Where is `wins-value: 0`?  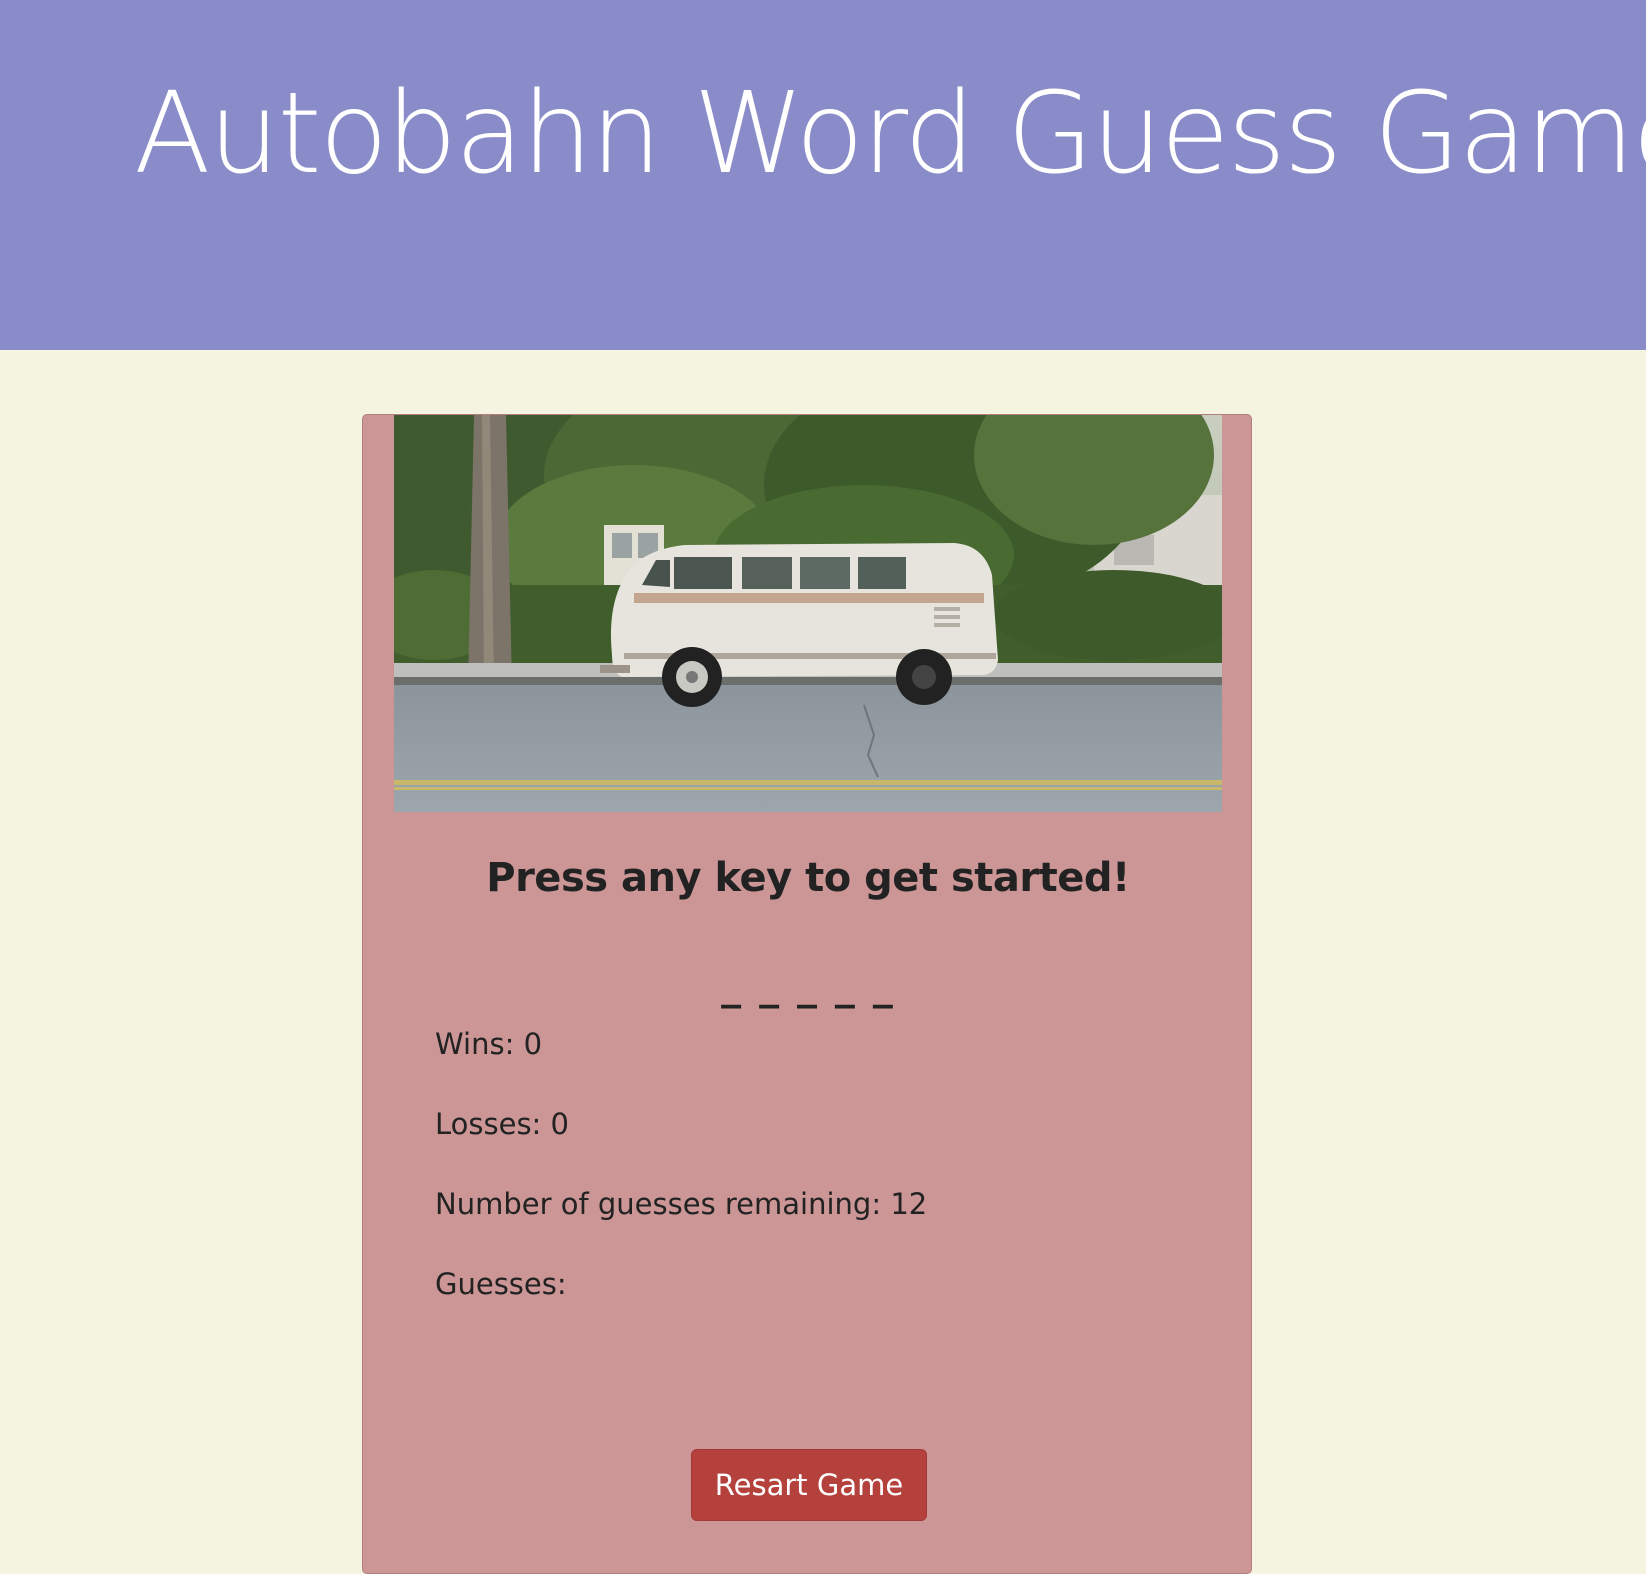
wins-value: 0 is located at coordinates (533, 1044).